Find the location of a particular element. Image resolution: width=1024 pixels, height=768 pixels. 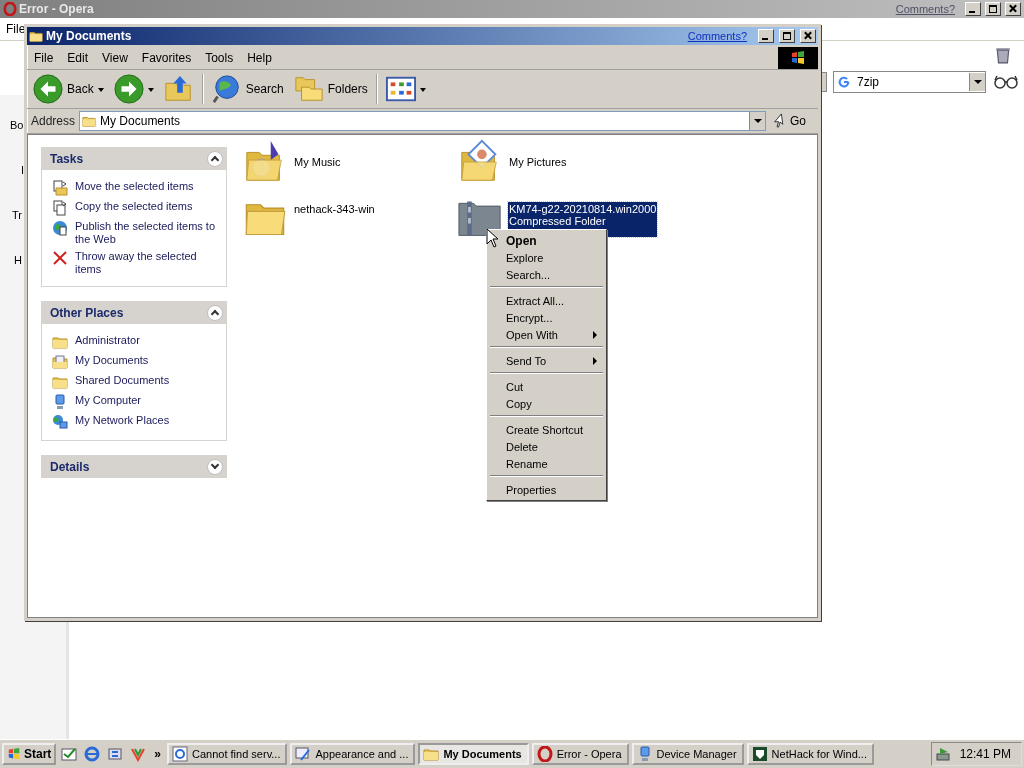

glasses-icon is located at coordinates (1006, 82).